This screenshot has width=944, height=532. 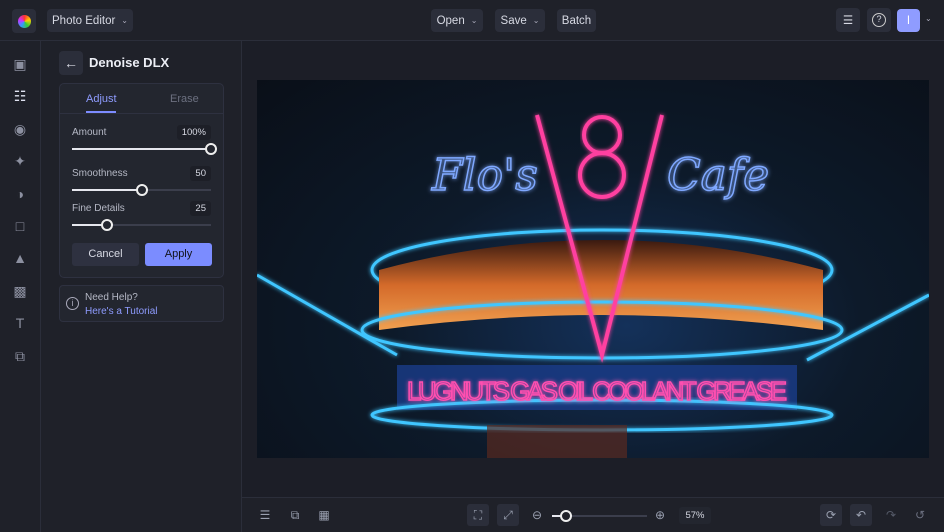 I want to click on adjust-sliders-icon: ☷, so click(x=20, y=96).